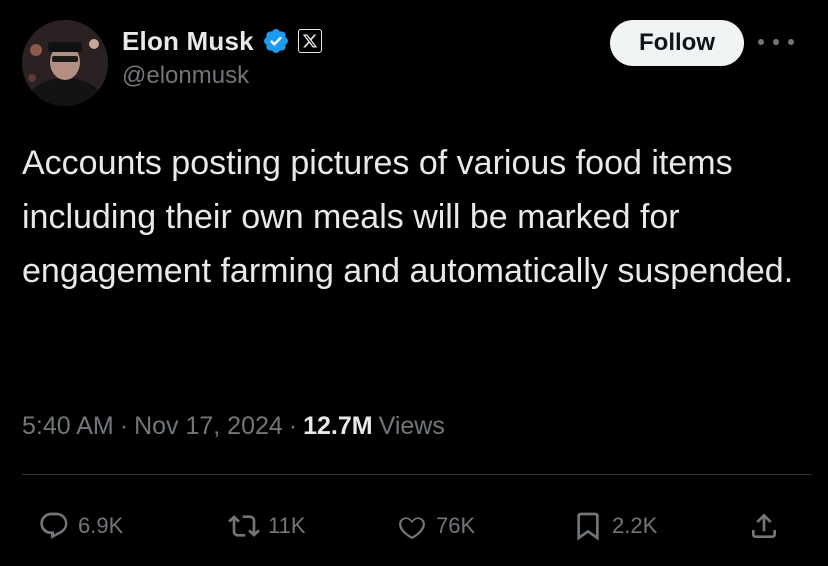 This screenshot has height=566, width=828. I want to click on repost-count: 11K, so click(287, 525).